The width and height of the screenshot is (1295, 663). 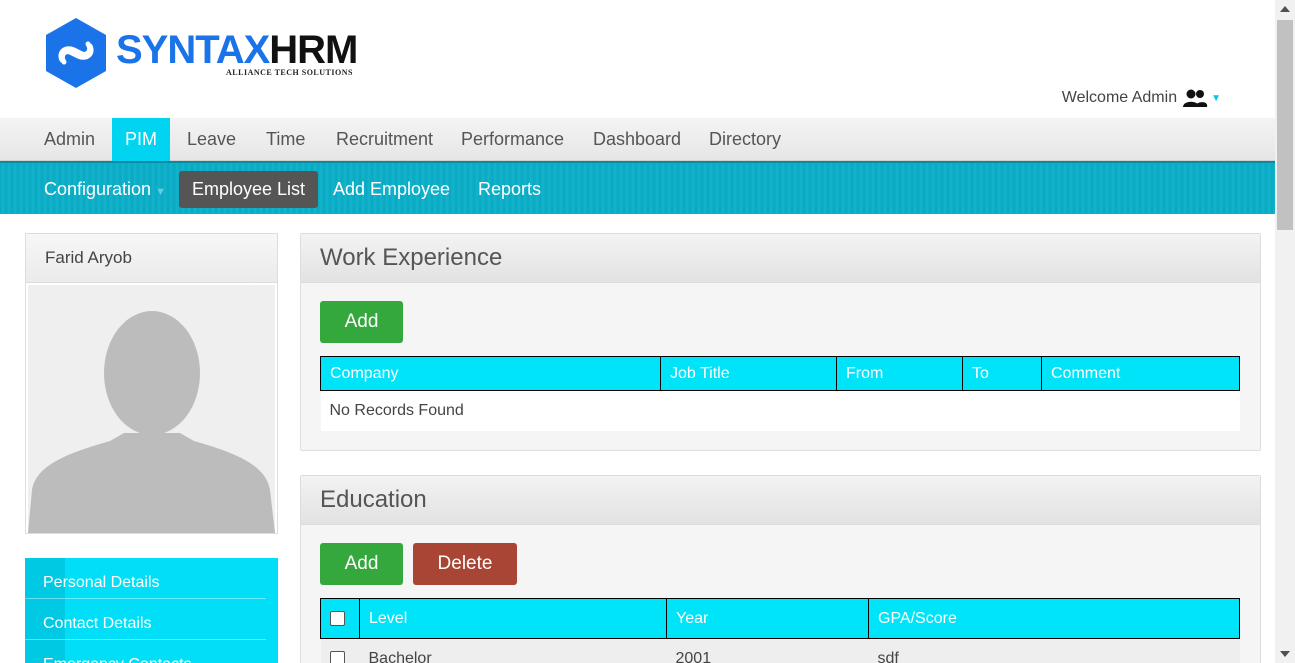 What do you see at coordinates (1285, 125) in the screenshot?
I see `scrollbar-thumb` at bounding box center [1285, 125].